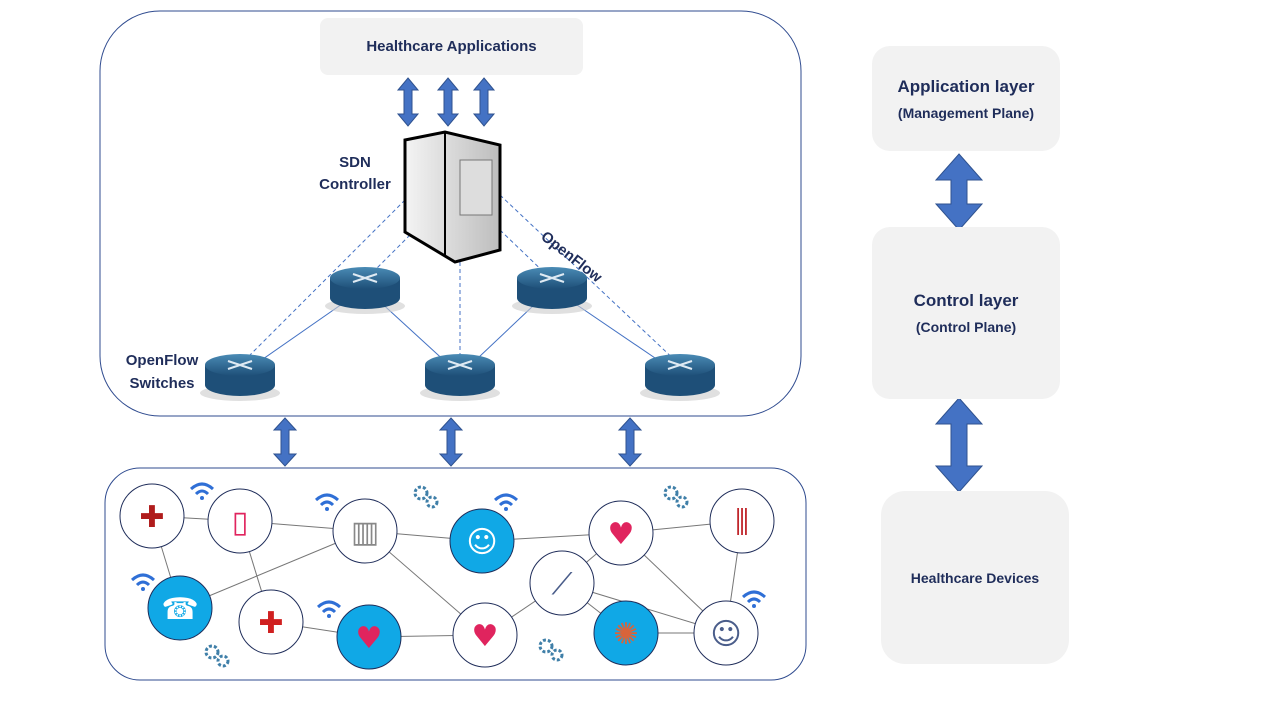 The image size is (1280, 720). I want to click on star-of-life-icon: ✚, so click(152, 516).